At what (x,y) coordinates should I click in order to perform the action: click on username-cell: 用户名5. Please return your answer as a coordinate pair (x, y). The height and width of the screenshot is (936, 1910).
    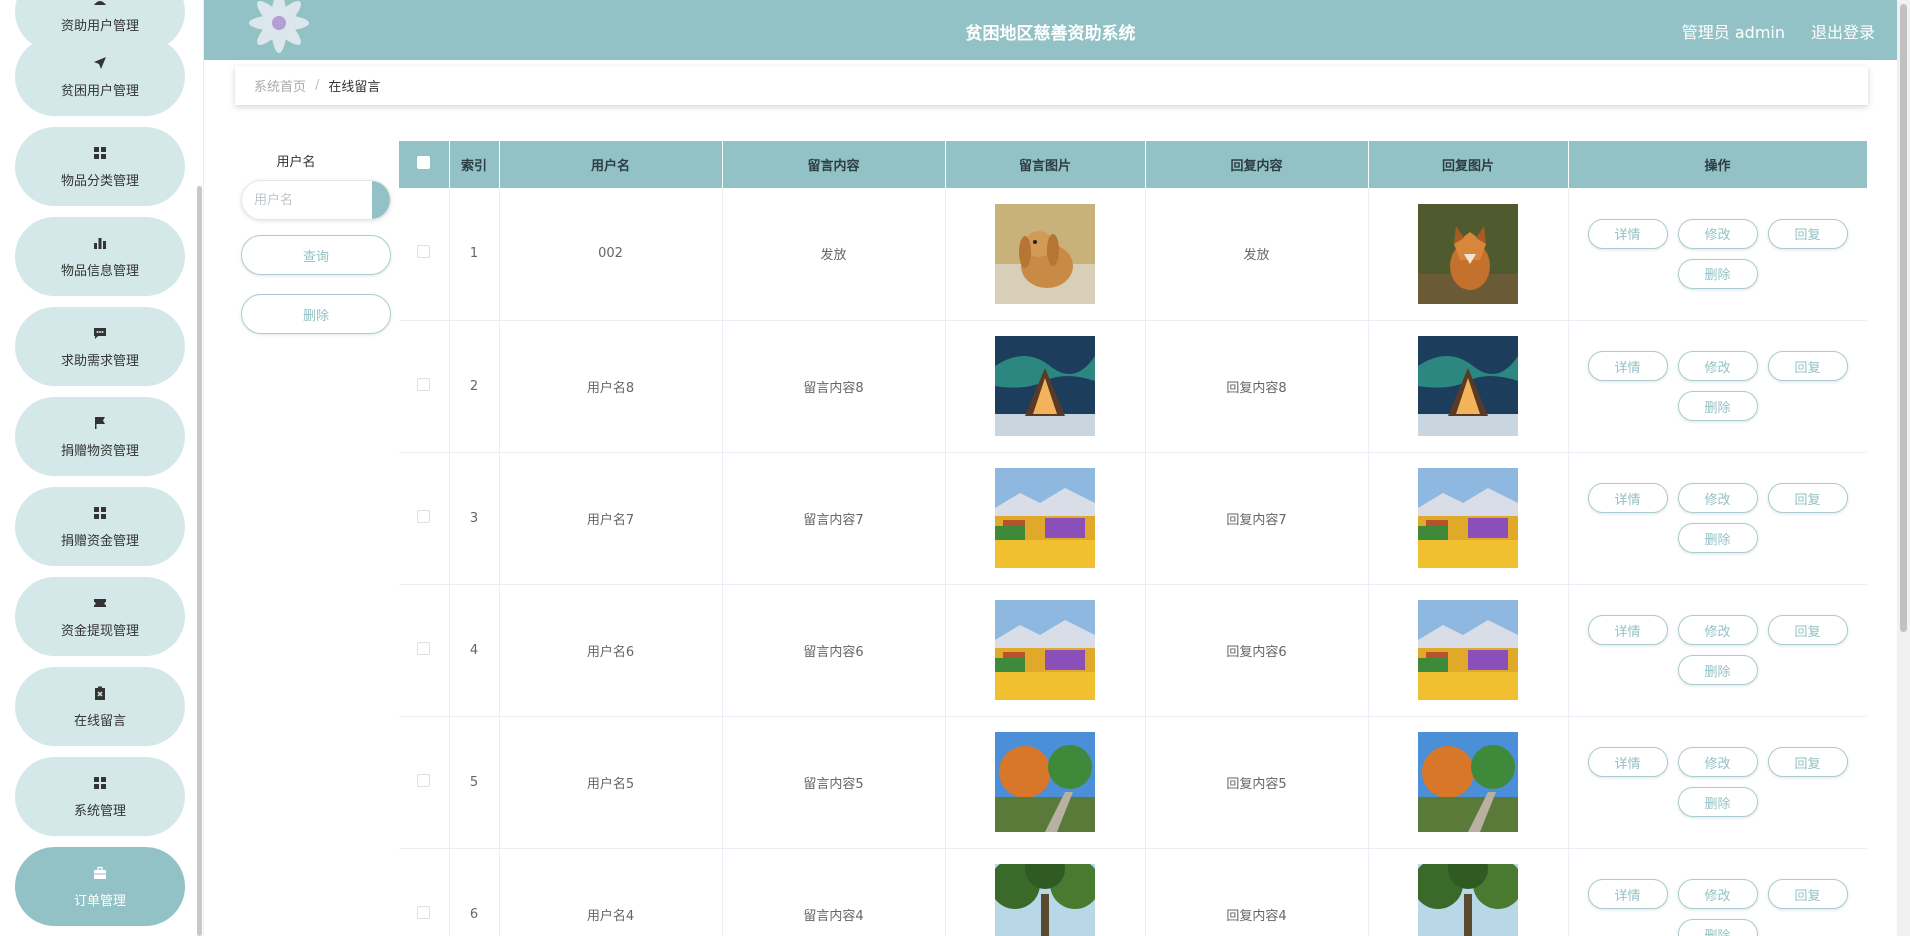
    Looking at the image, I should click on (611, 782).